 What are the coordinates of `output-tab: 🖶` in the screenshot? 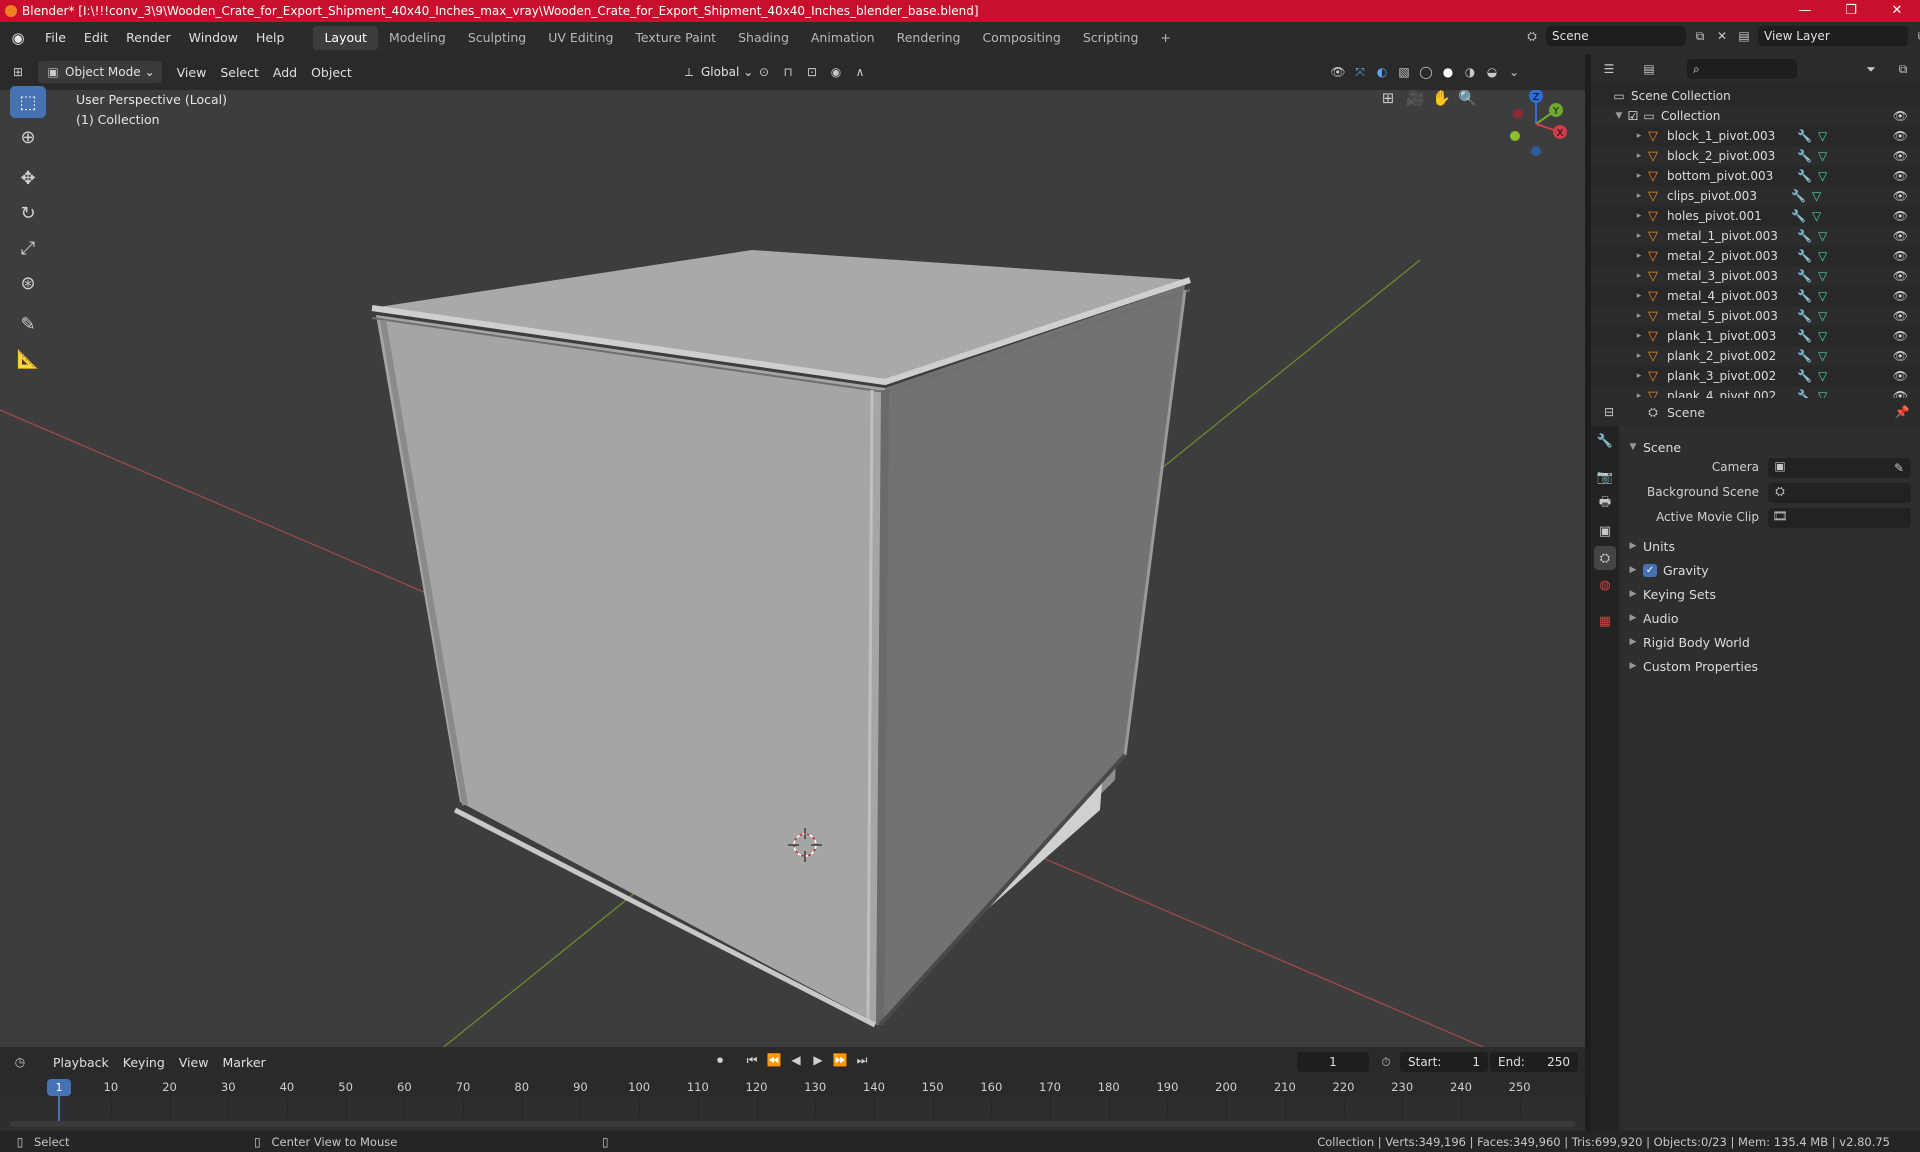 It's located at (1605, 504).